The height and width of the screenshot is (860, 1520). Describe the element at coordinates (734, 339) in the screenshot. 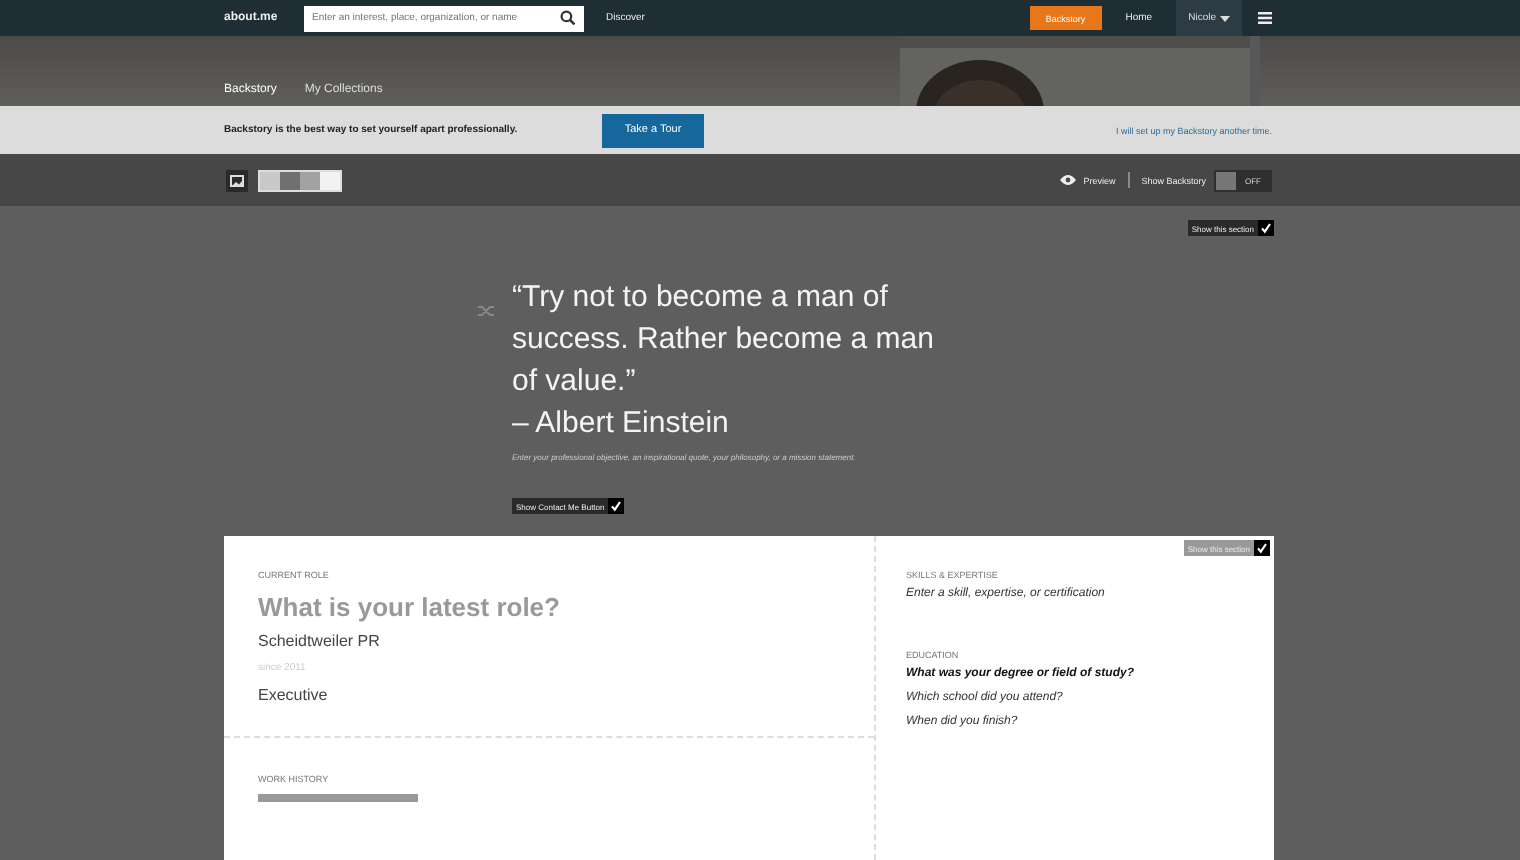

I see `quote-text: “Try not to become a man of success. Rather become a man of value.”` at that location.